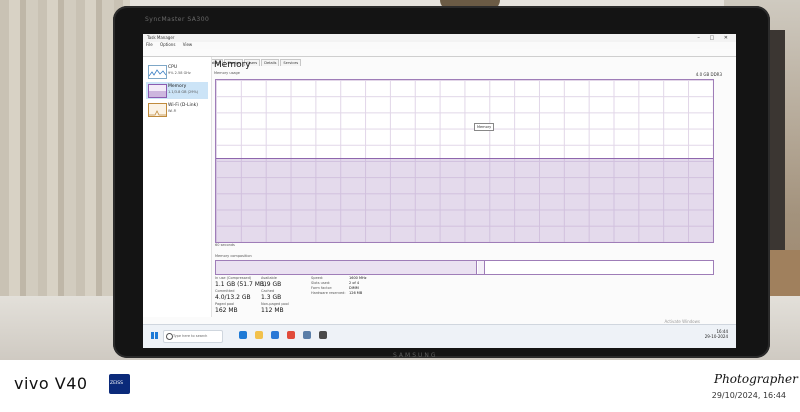 Image resolution: width=800 pixels, height=412 pixels. Describe the element at coordinates (270, 62) in the screenshot. I see `tab-details: Details` at that location.